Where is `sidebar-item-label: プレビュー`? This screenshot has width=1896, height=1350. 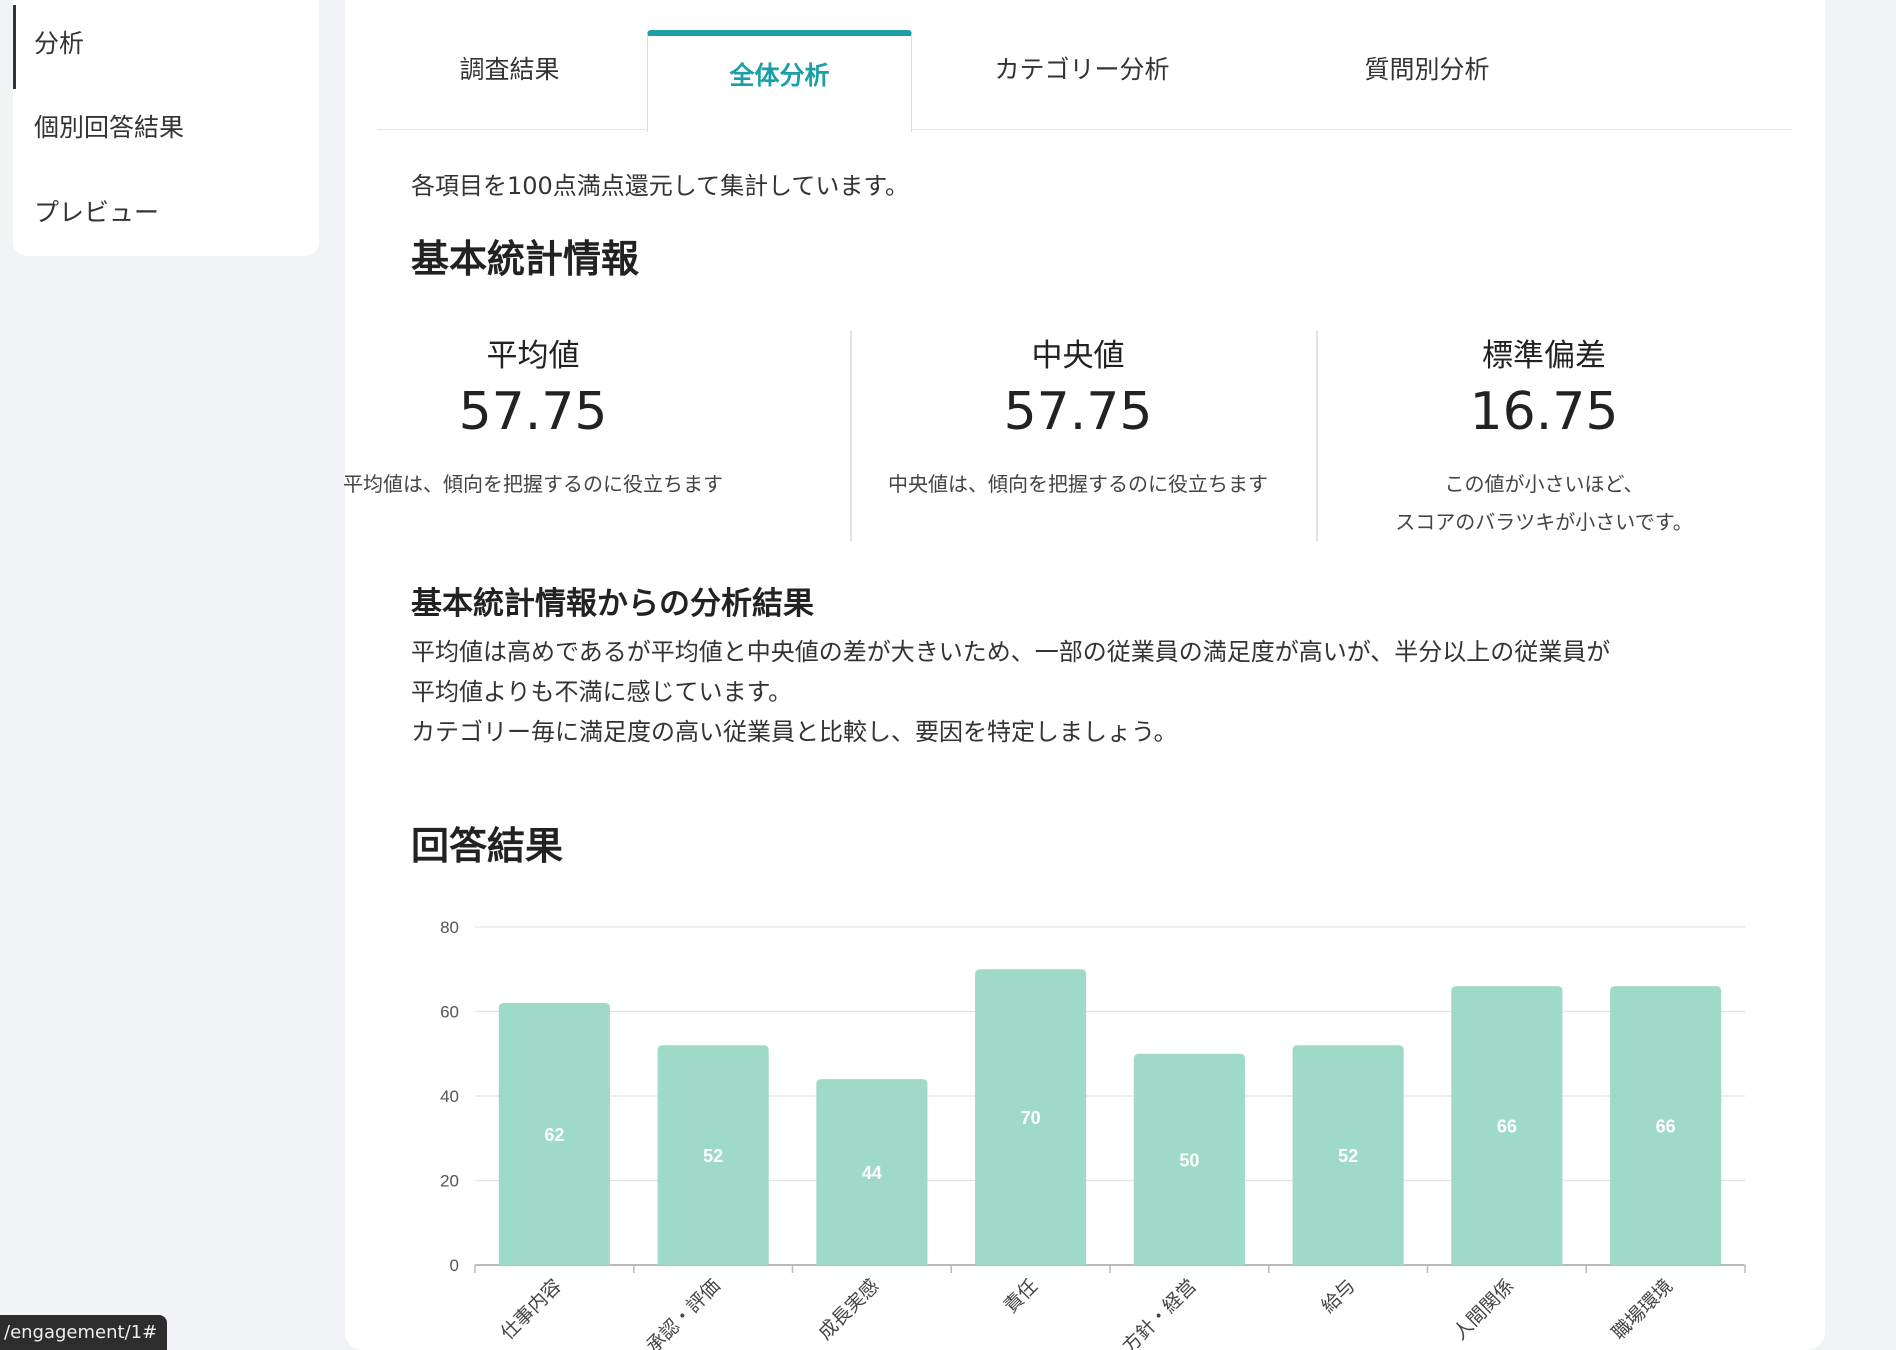 sidebar-item-label: プレビュー is located at coordinates (97, 212).